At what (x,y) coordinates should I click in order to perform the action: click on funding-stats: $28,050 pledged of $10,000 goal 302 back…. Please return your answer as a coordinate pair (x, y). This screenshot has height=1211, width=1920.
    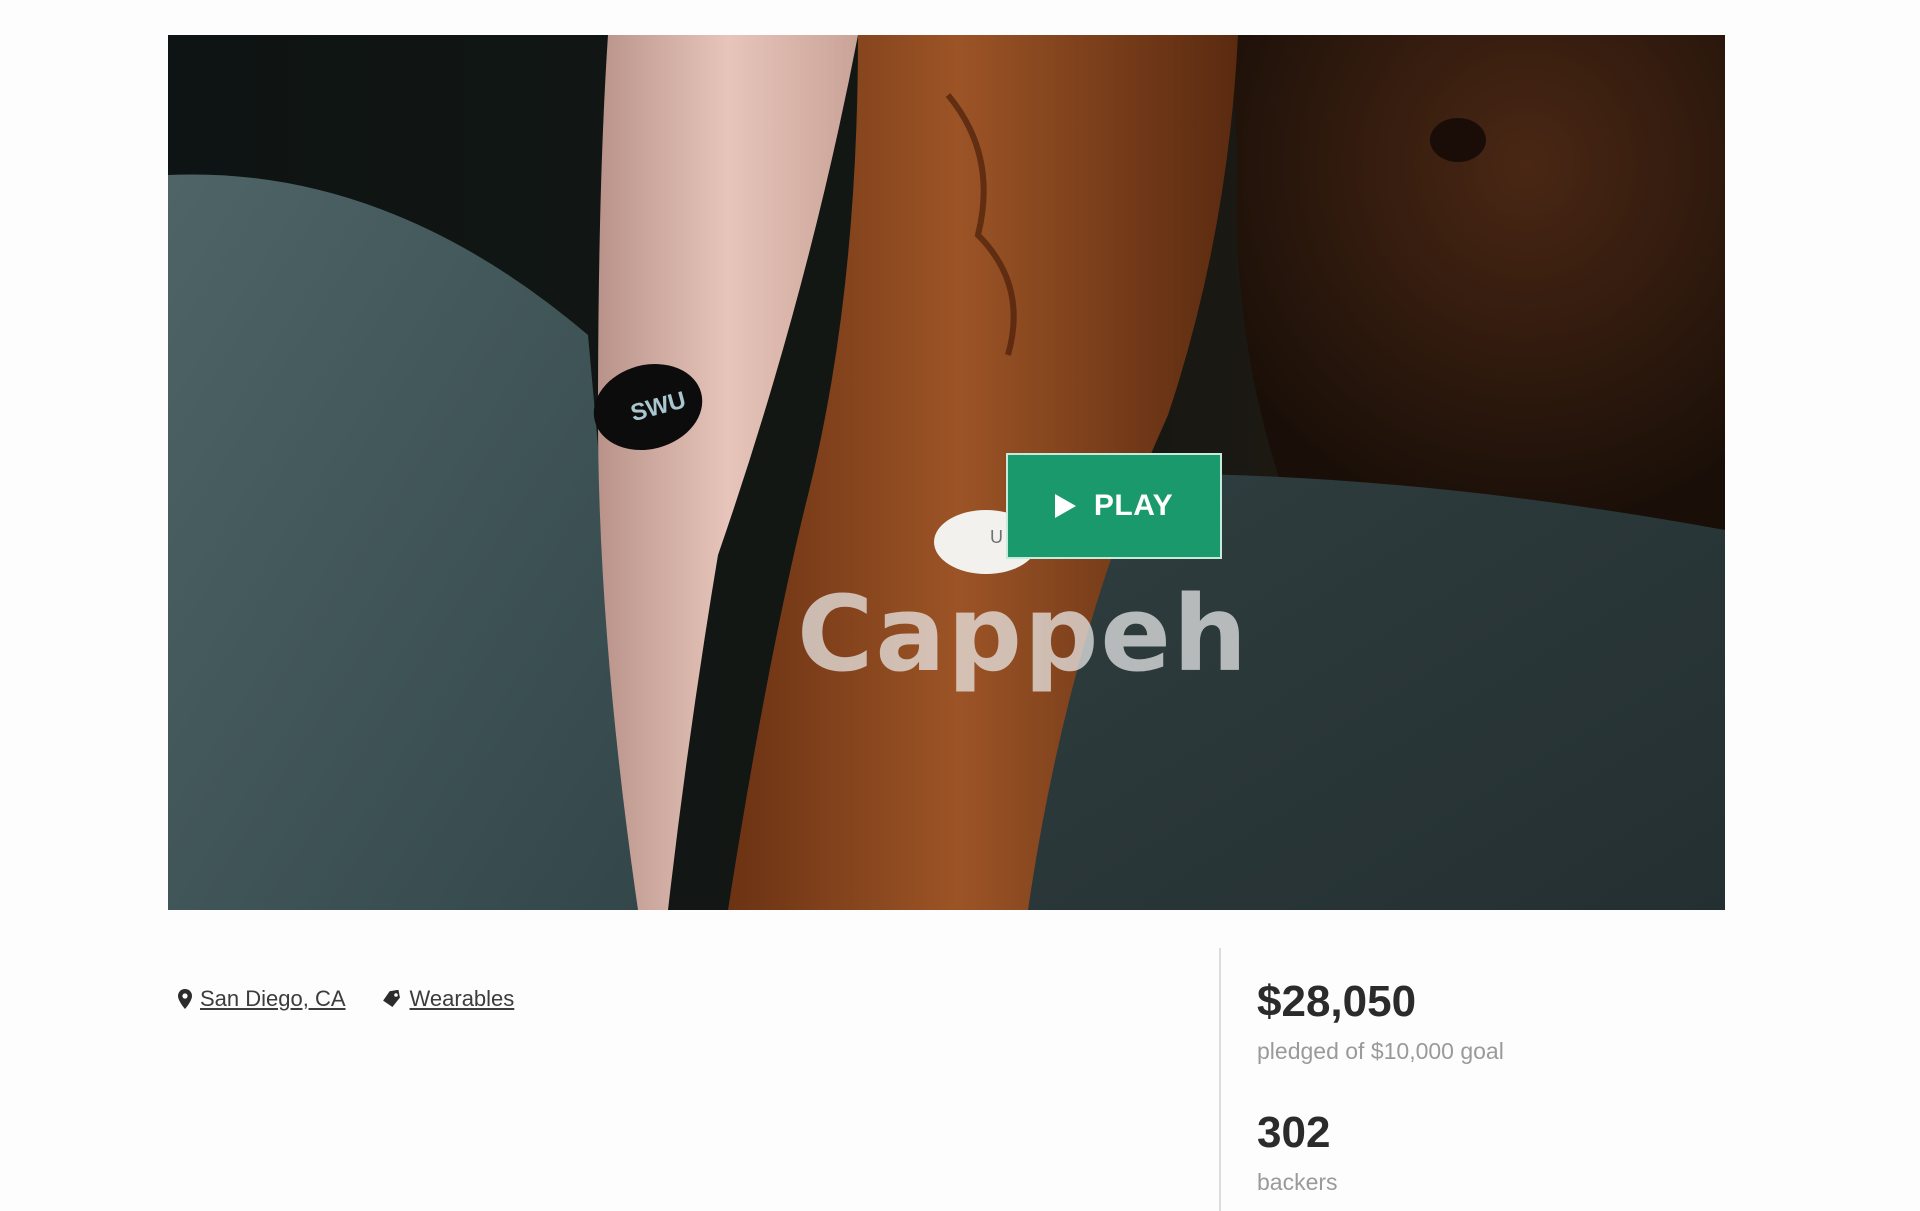
    Looking at the image, I should click on (1380, 1088).